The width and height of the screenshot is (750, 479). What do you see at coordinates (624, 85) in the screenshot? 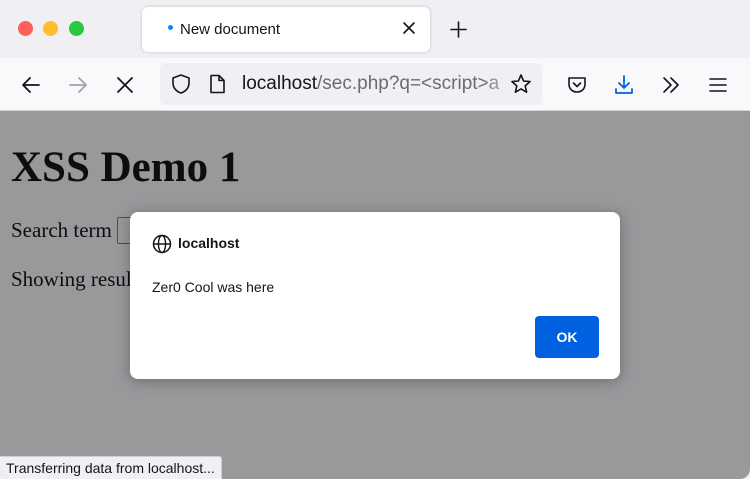
I see `download-icon` at bounding box center [624, 85].